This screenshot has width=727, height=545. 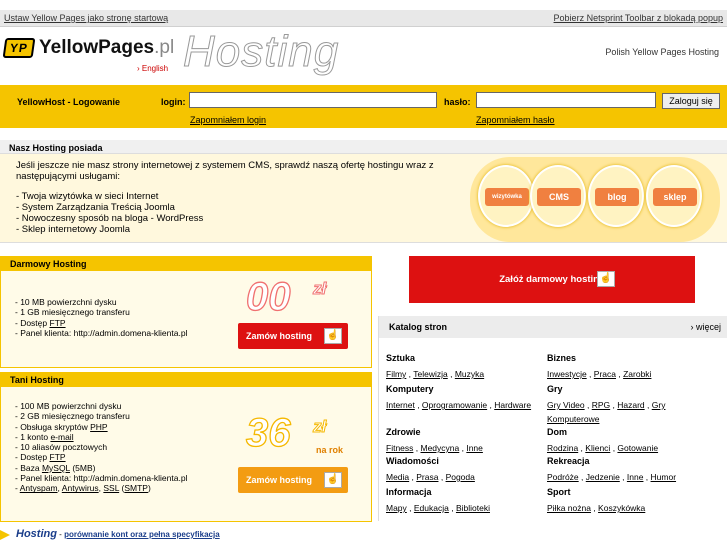 What do you see at coordinates (675, 197) in the screenshot?
I see `bubble-label: sklep` at bounding box center [675, 197].